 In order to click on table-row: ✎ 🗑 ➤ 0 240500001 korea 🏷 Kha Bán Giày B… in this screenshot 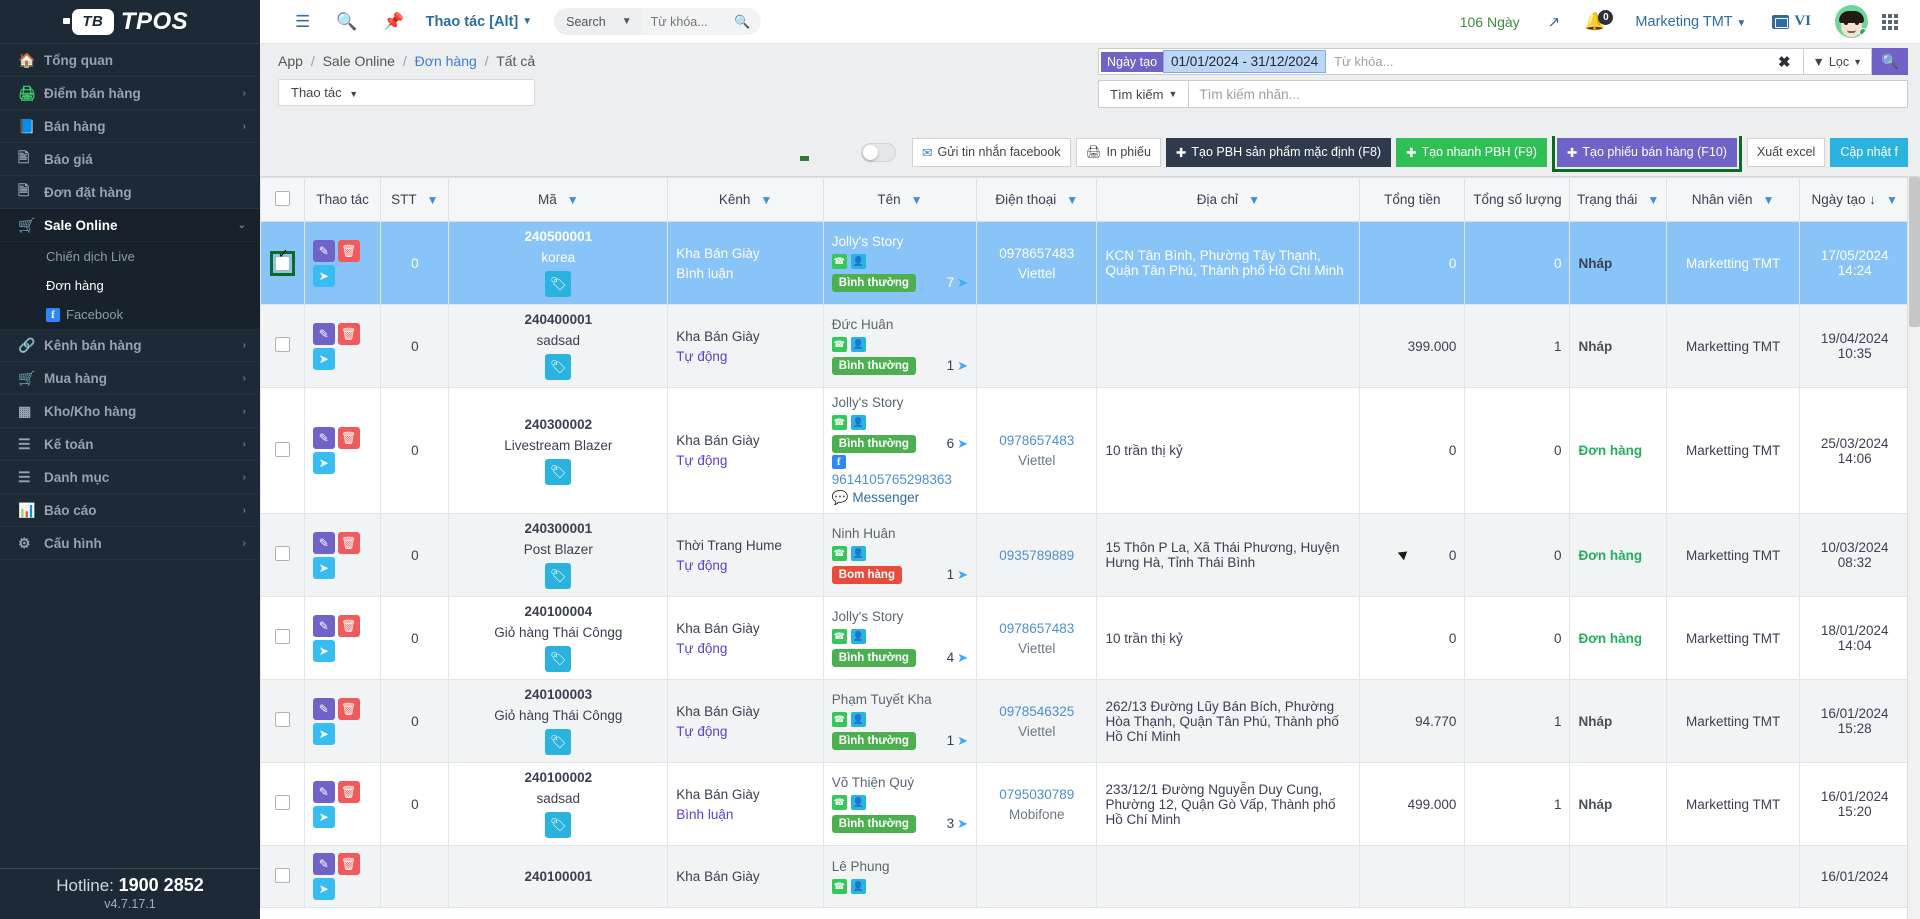, I will do `click(1085, 263)`.